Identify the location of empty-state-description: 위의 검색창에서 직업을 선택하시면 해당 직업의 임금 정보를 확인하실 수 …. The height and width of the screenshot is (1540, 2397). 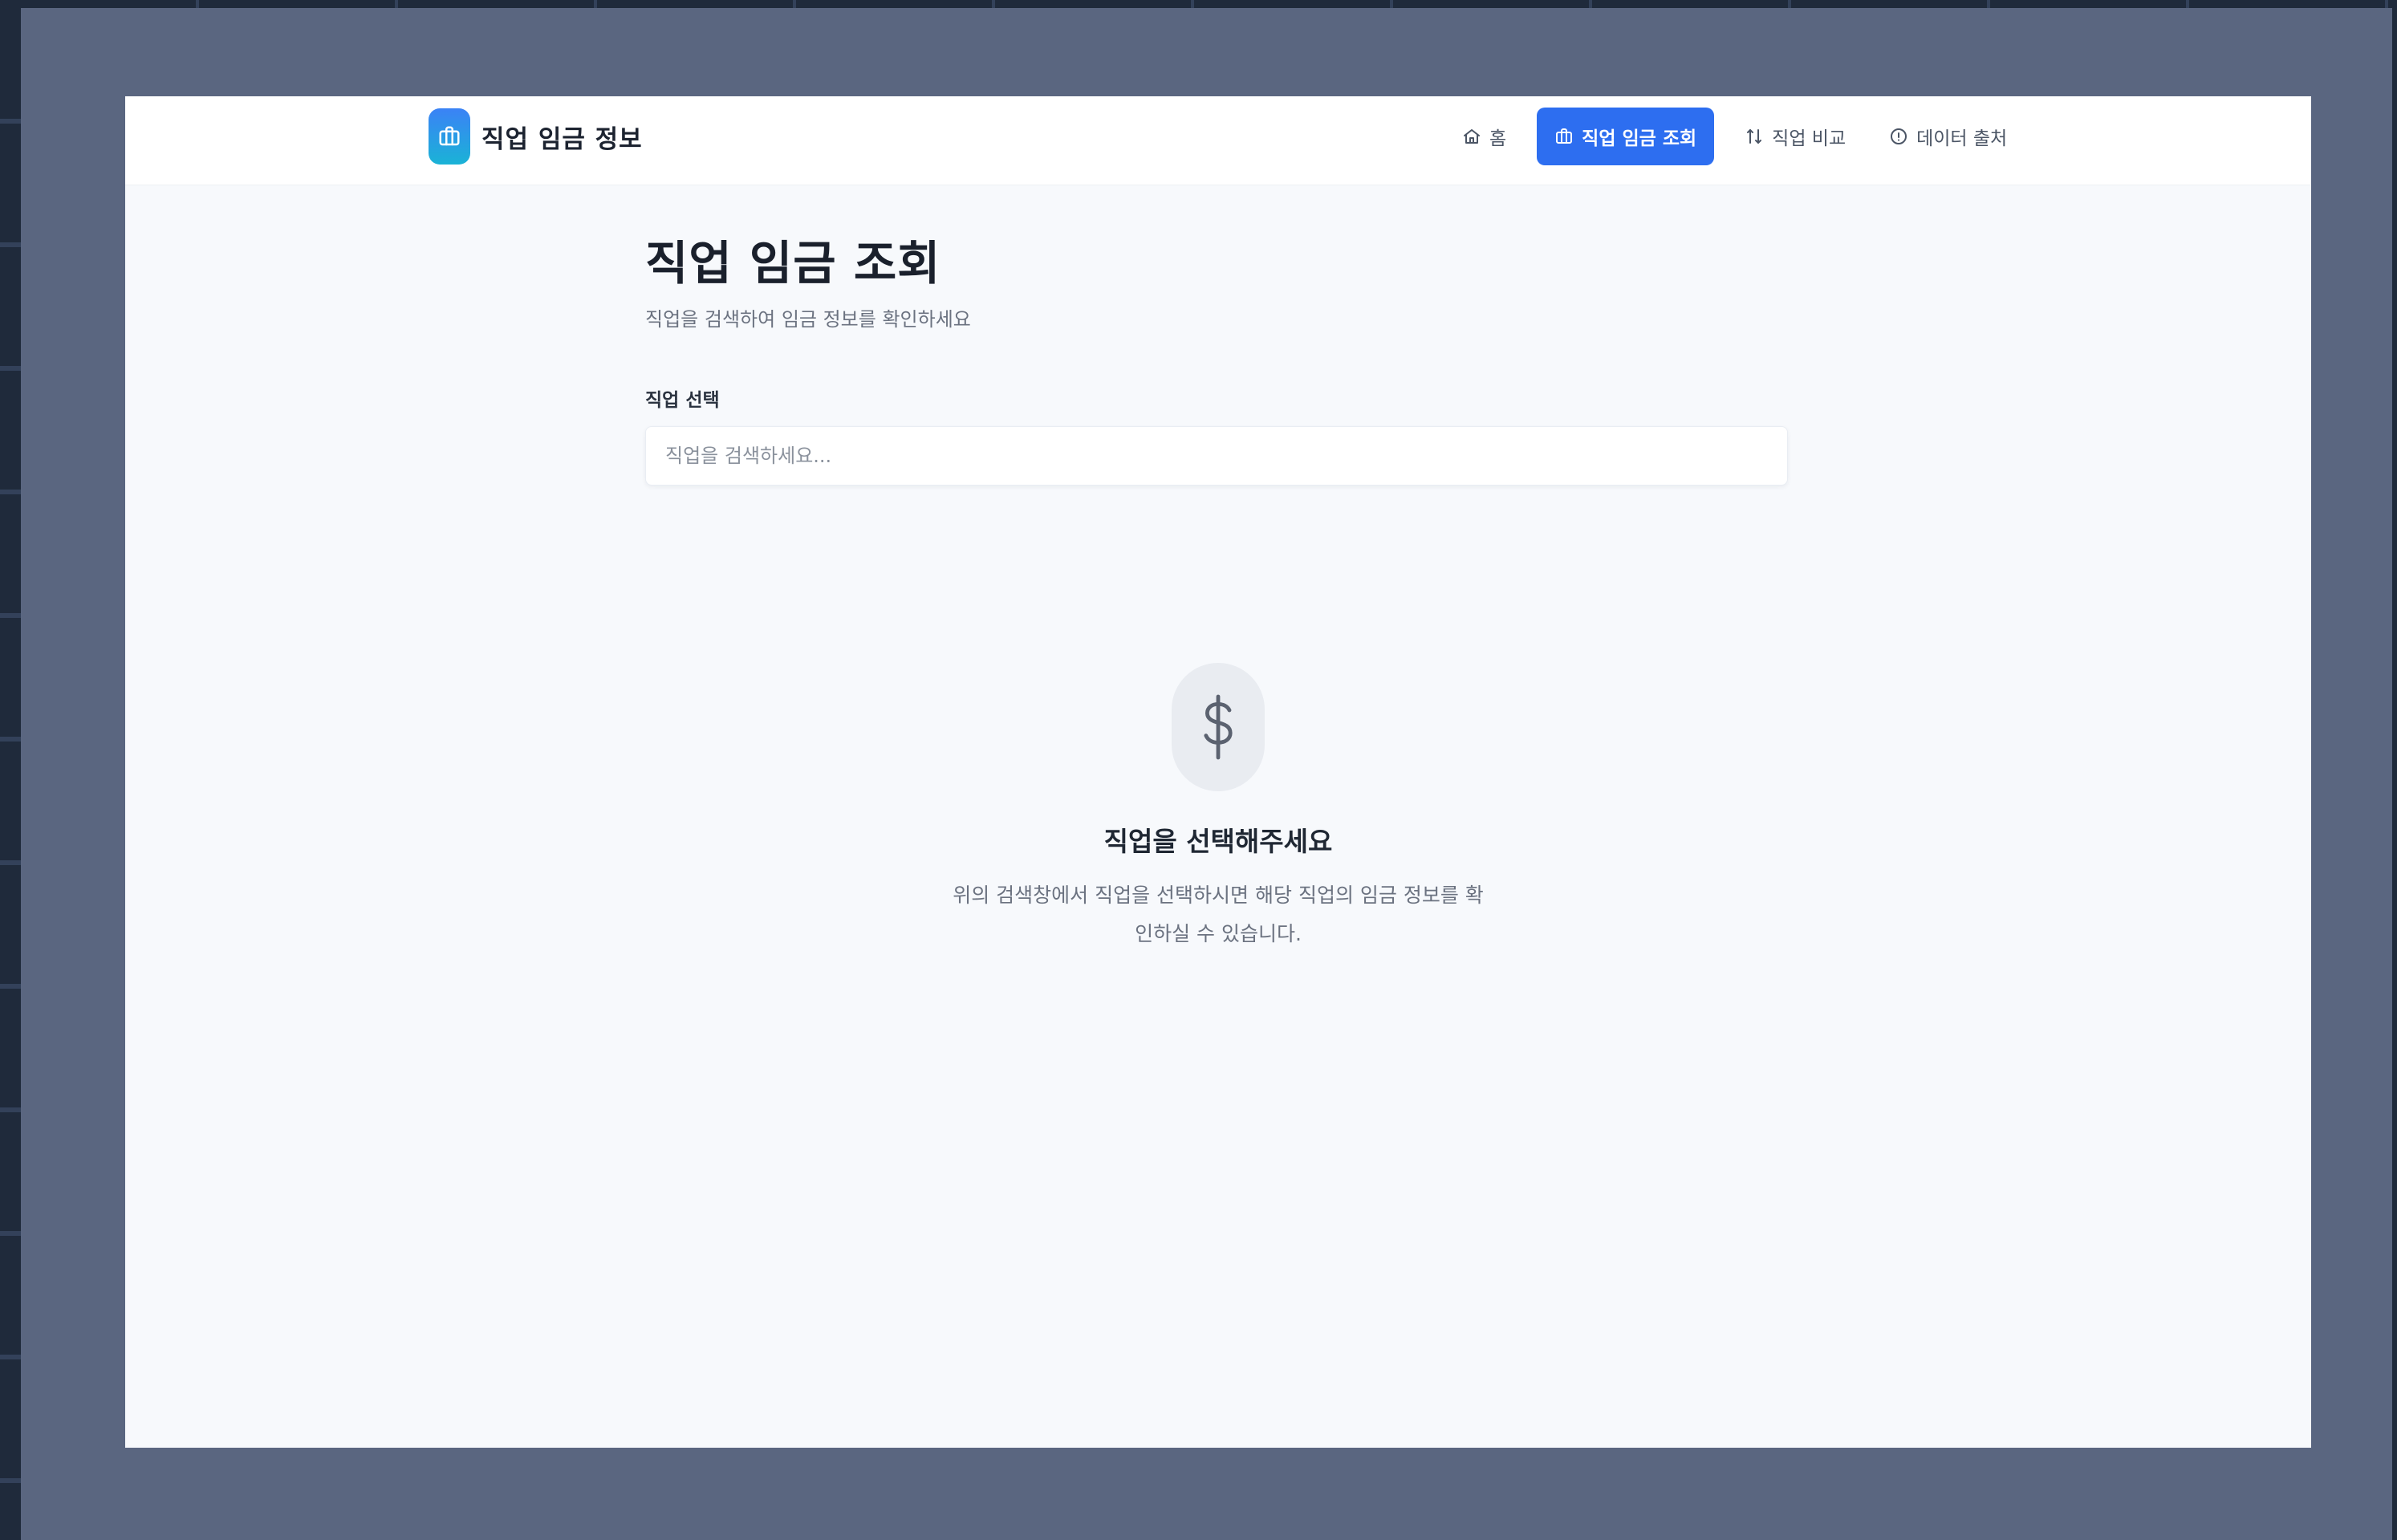
(1218, 915).